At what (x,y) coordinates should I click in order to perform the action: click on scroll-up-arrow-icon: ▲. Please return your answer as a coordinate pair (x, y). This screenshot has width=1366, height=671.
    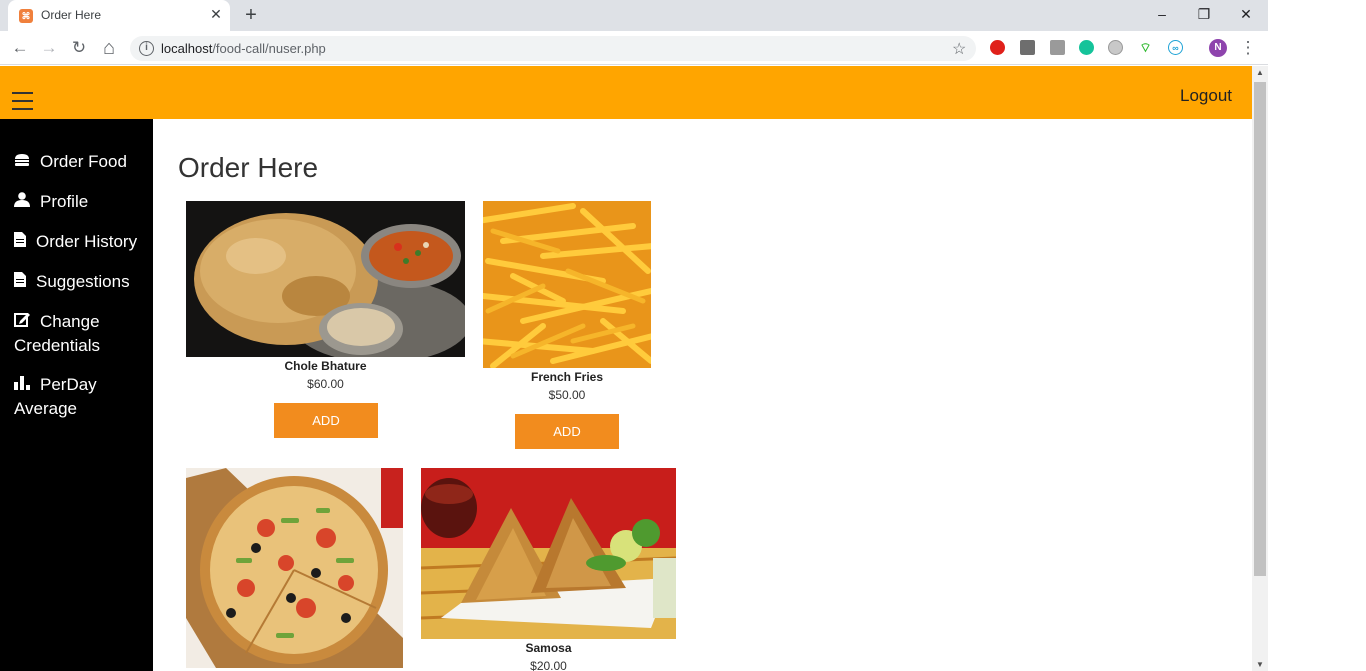
    Looking at the image, I should click on (1260, 72).